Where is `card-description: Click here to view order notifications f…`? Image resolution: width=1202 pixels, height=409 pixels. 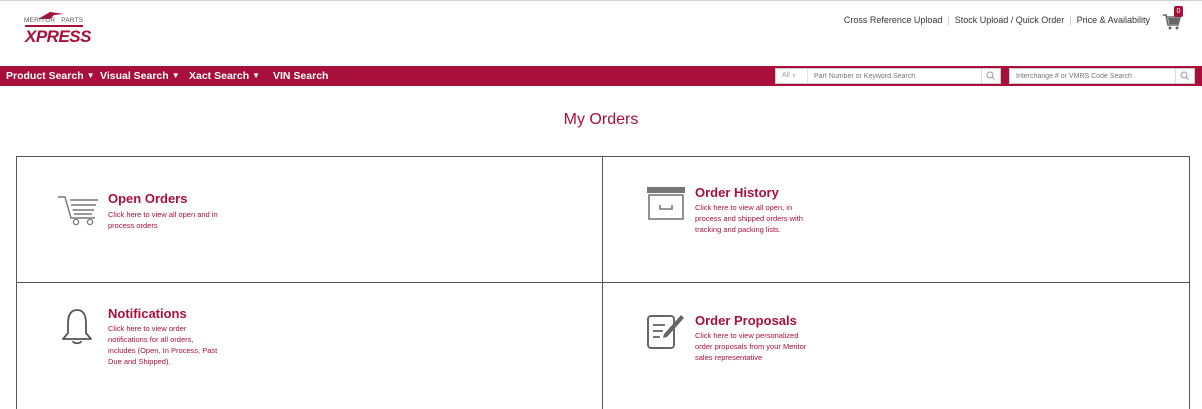
card-description: Click here to view order notifications f… is located at coordinates (163, 345).